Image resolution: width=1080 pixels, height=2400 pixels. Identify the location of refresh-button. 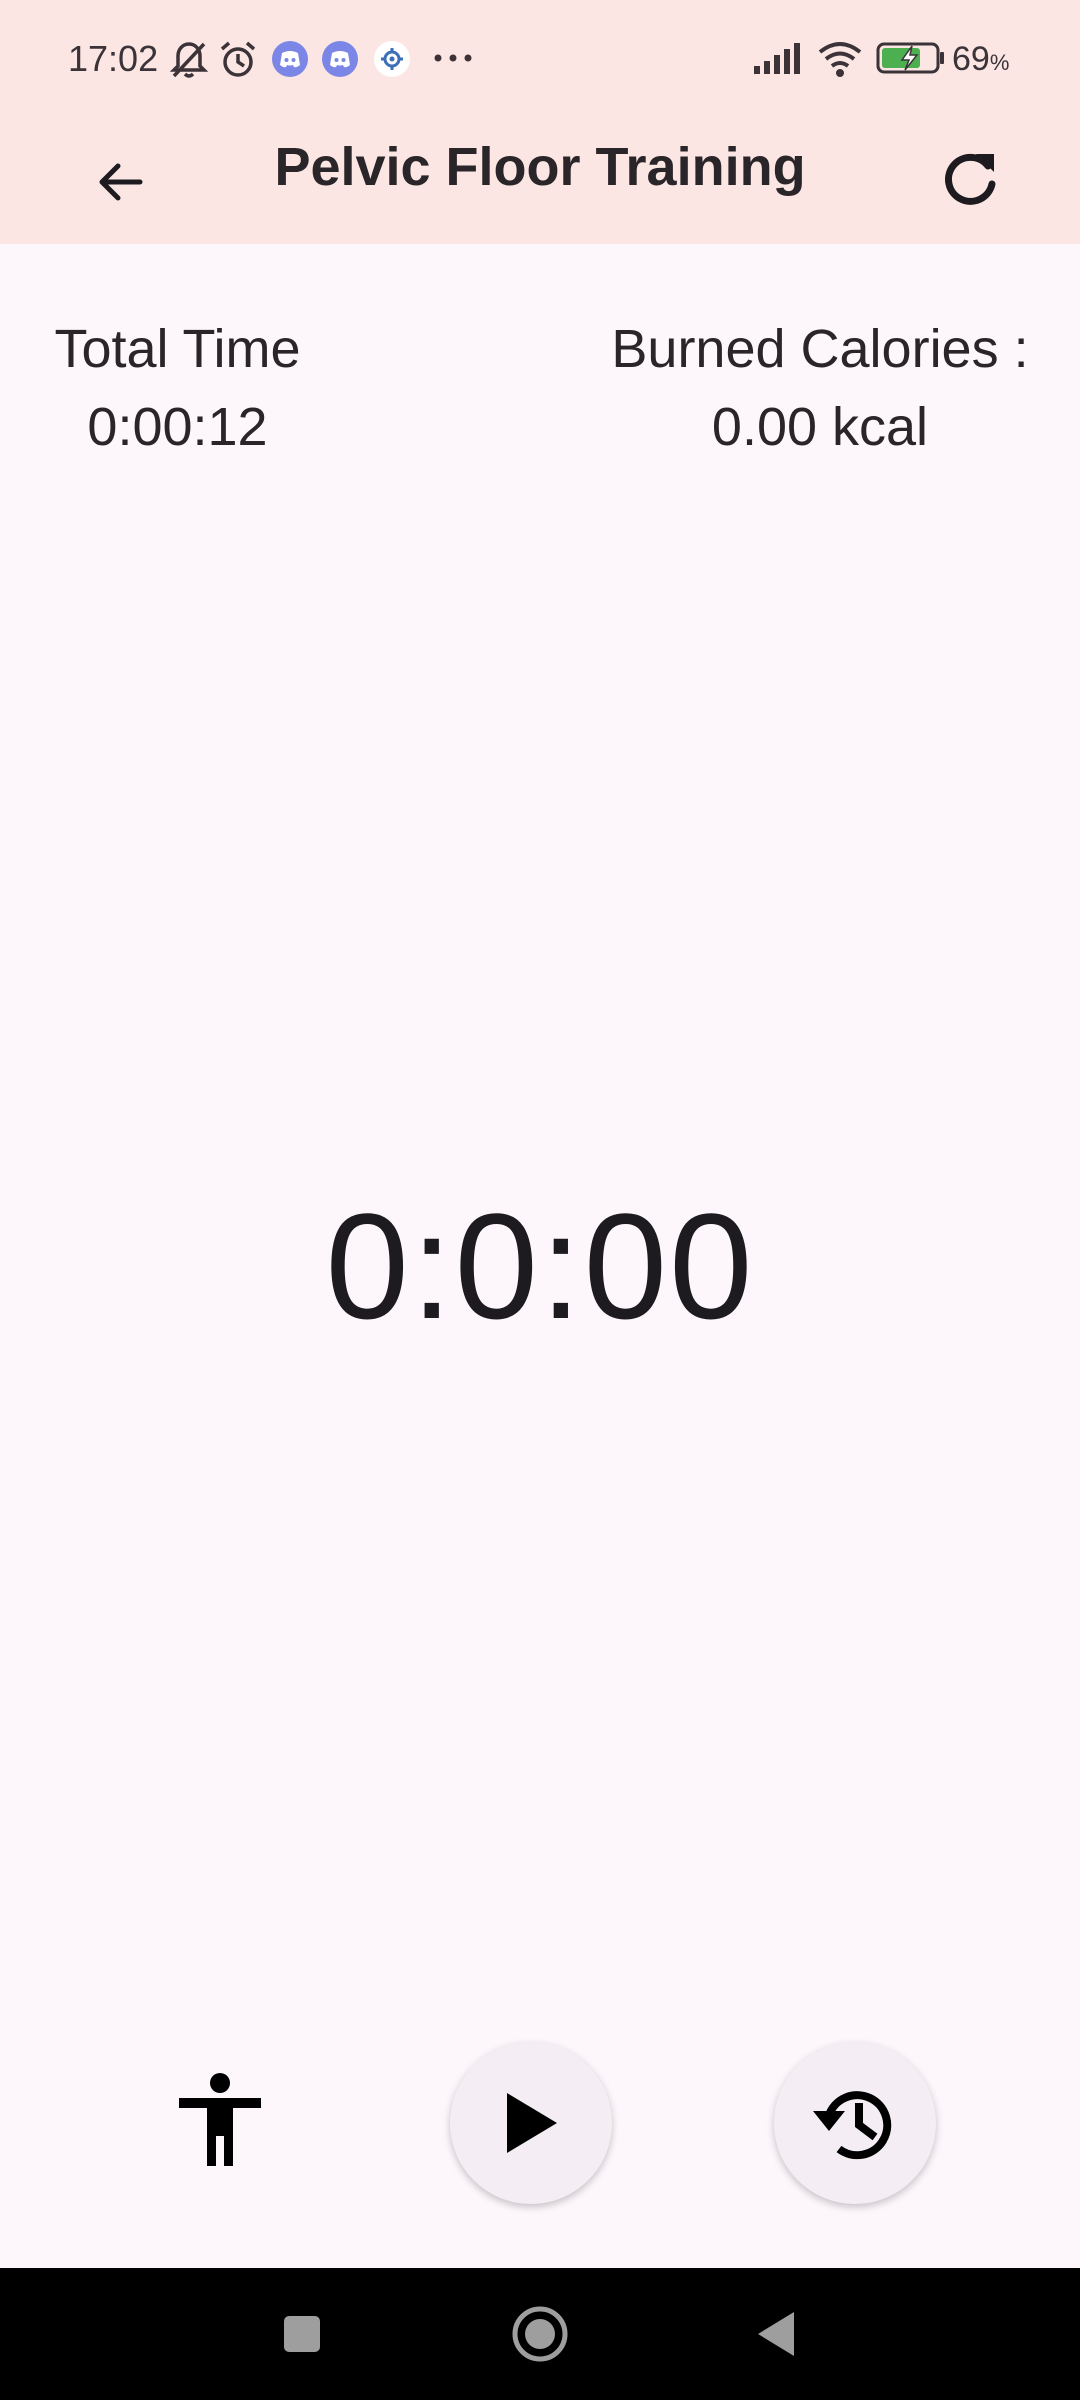
(970, 180).